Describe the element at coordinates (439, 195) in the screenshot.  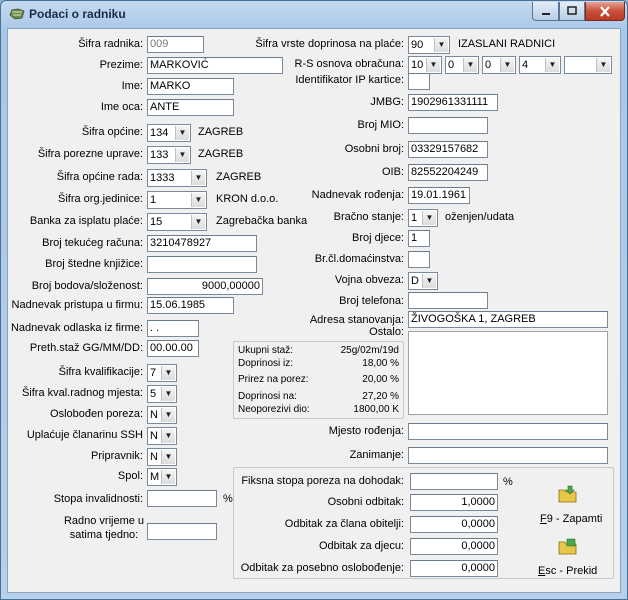
I see `rodjenje-field: 19.01.1961` at that location.